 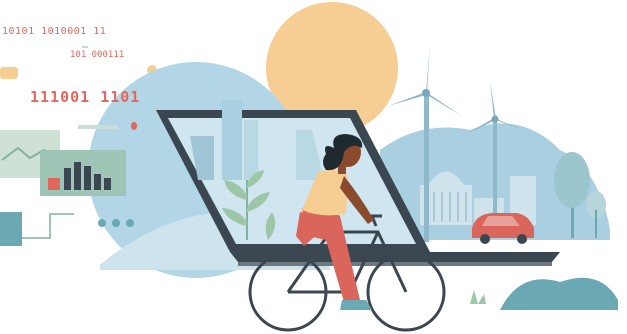 What do you see at coordinates (116, 223) in the screenshot?
I see `progress-dots` at bounding box center [116, 223].